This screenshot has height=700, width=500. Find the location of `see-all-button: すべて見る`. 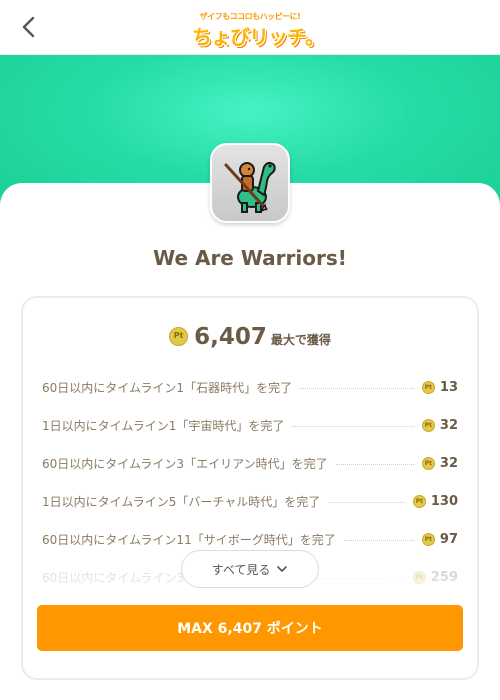

see-all-button: すべて見る is located at coordinates (250, 569).